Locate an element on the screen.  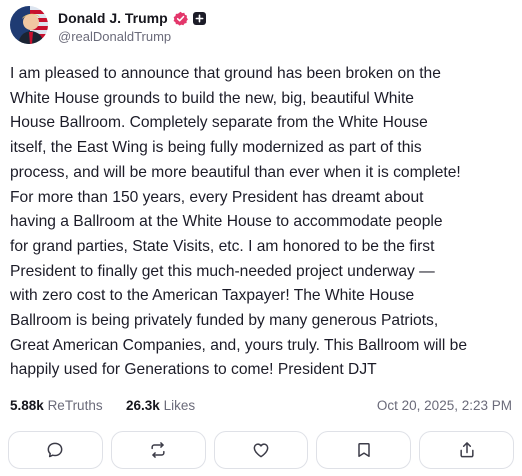
heart-icon is located at coordinates (261, 450).